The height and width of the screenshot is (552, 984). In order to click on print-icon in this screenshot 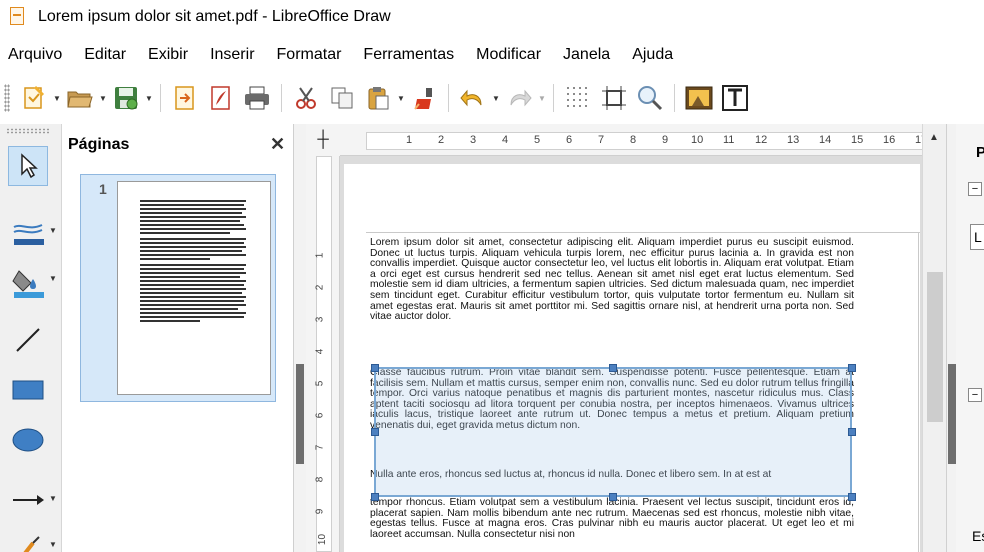, I will do `click(257, 98)`.